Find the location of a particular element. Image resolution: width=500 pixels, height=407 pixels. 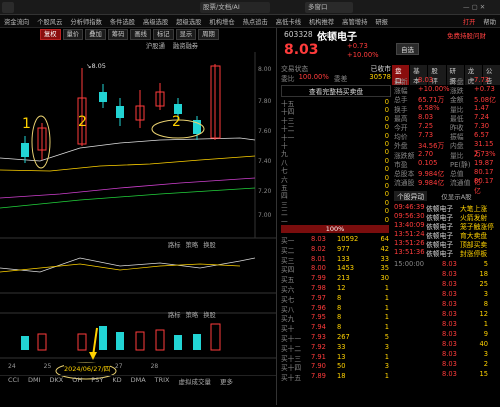

notice-button: 多窗口 is located at coordinates (329, 7).